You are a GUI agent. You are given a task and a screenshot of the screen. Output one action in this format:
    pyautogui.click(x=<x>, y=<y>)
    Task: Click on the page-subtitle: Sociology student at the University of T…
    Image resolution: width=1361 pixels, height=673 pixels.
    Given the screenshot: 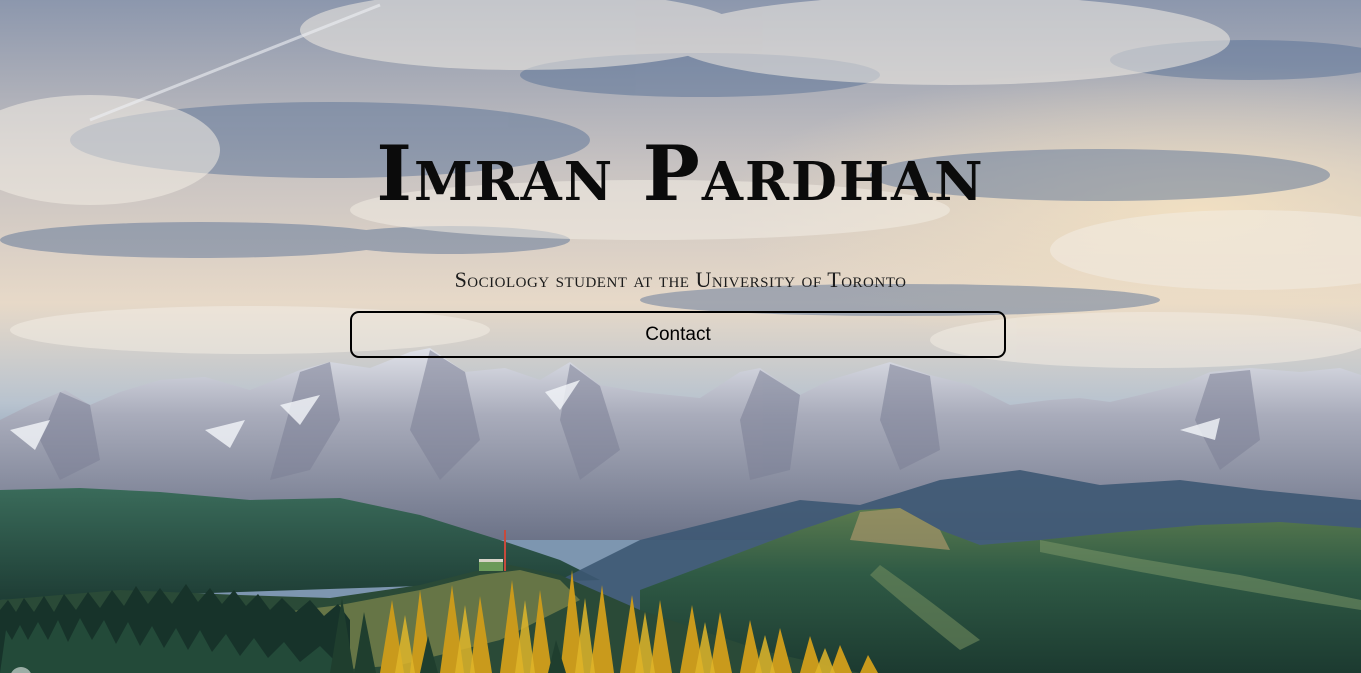 What is the action you would take?
    pyautogui.click(x=680, y=279)
    